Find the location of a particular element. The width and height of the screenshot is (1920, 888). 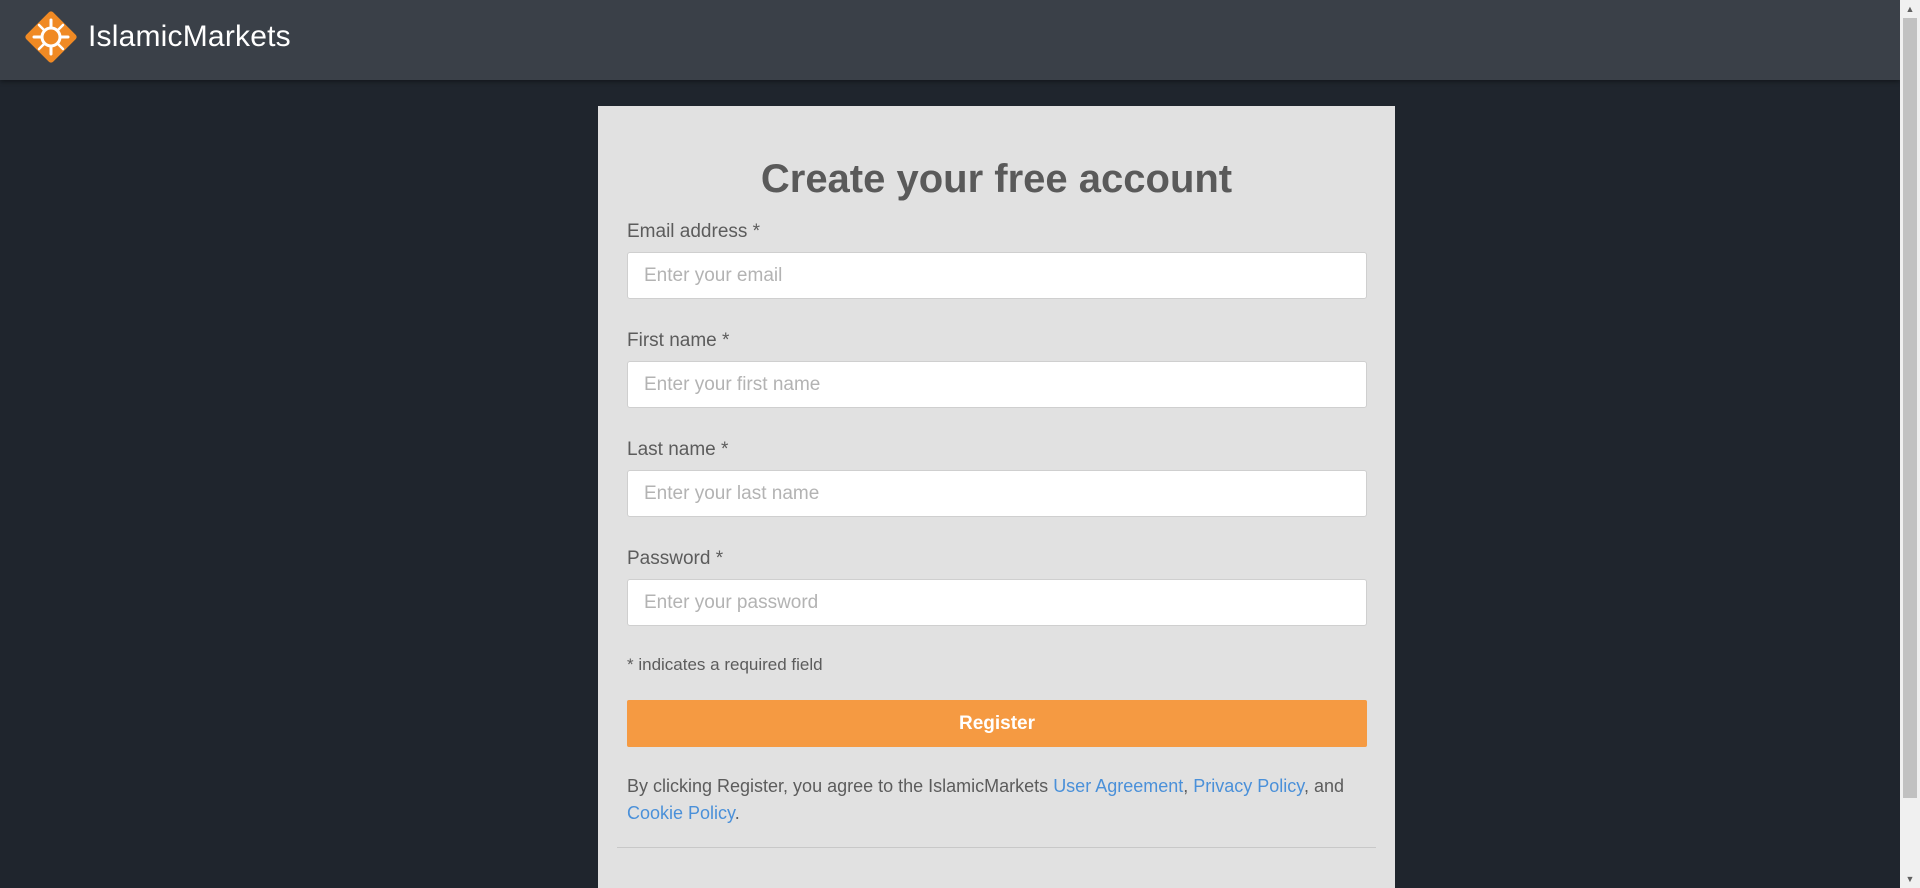

last-name-field-group: Last name * is located at coordinates (997, 477).